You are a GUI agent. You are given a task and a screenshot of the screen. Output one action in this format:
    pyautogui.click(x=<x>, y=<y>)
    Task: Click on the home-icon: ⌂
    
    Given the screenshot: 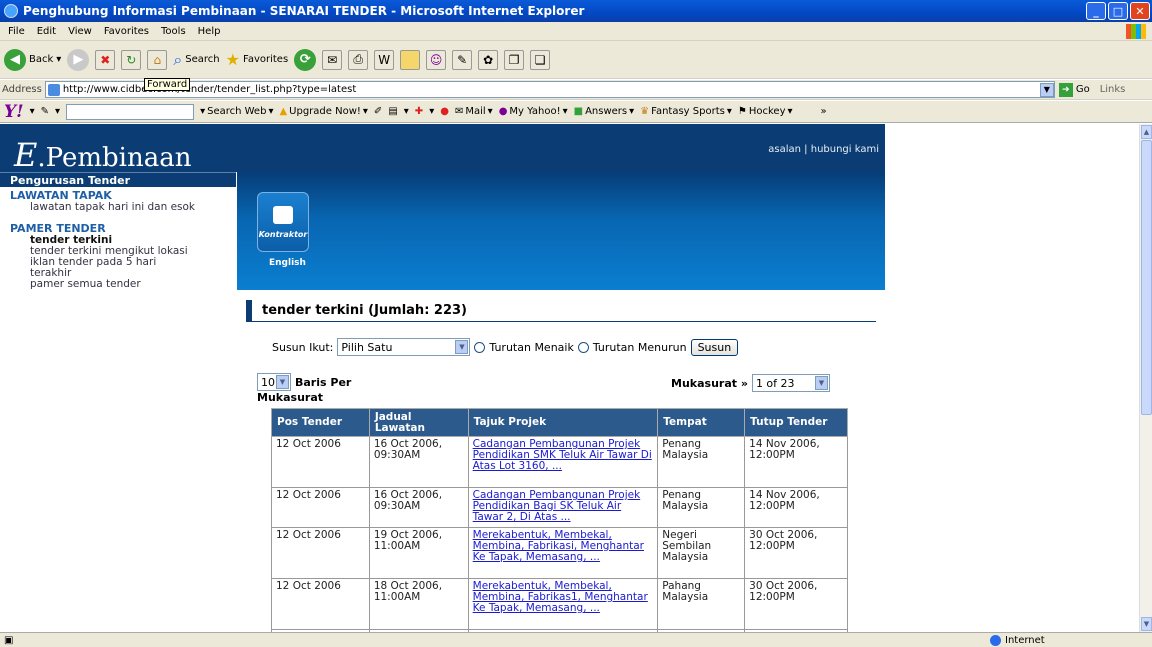 What is the action you would take?
    pyautogui.click(x=157, y=59)
    